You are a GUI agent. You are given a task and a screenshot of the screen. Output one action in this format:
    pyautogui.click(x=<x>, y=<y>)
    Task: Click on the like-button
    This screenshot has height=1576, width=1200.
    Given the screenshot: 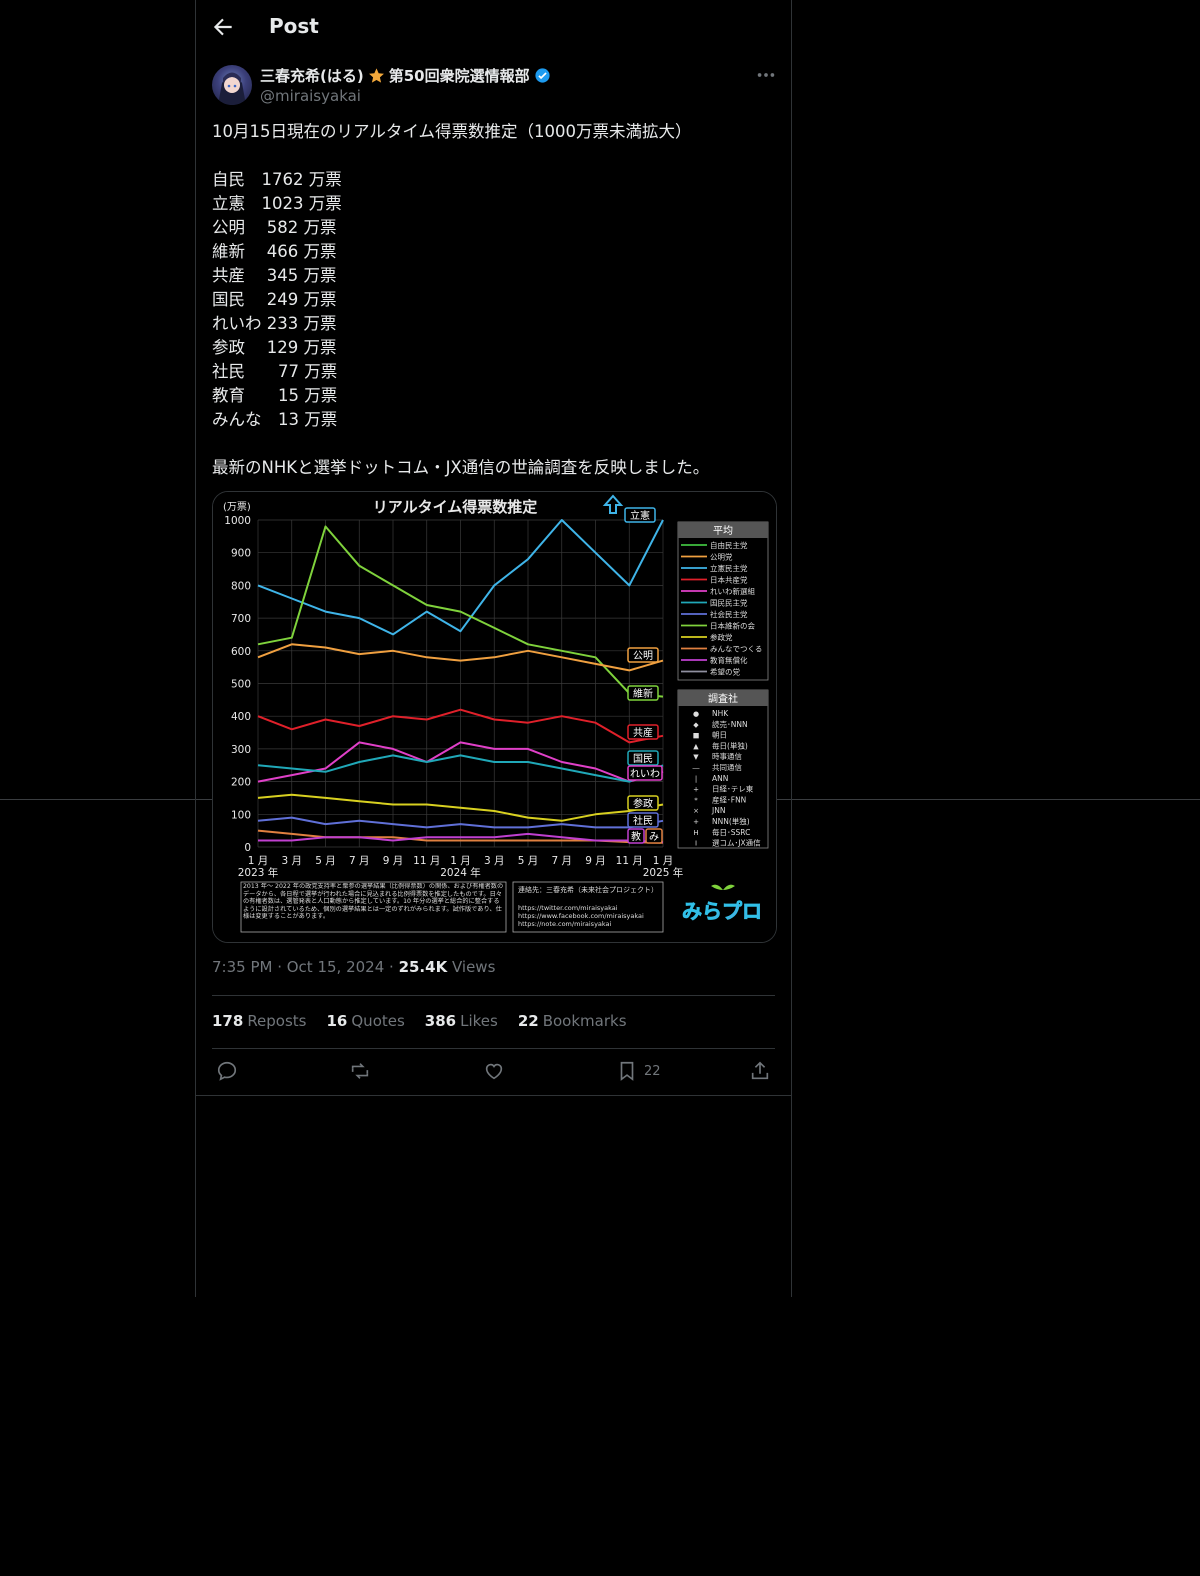 What is the action you would take?
    pyautogui.click(x=494, y=1071)
    